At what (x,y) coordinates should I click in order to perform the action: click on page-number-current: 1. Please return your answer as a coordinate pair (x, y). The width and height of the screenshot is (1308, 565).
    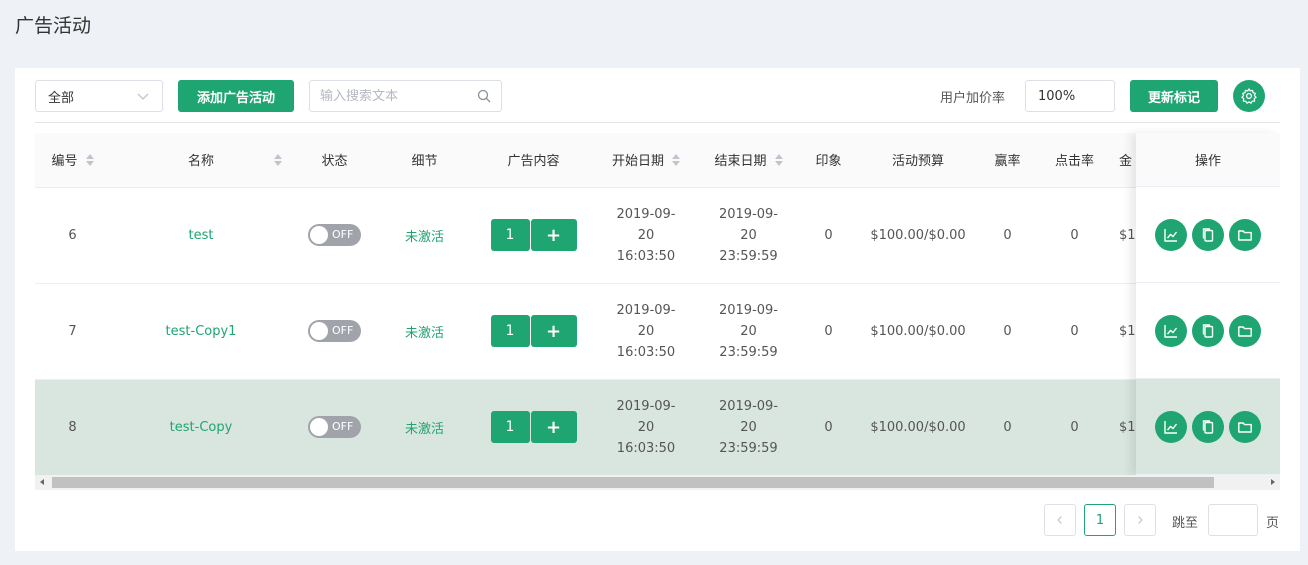
    Looking at the image, I should click on (1100, 520).